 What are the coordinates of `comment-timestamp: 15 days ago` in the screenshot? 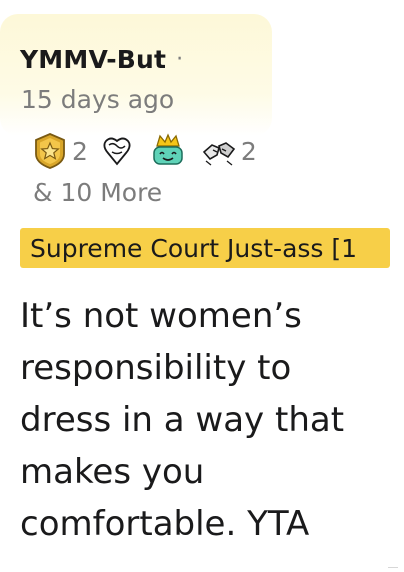 It's located at (97, 99).